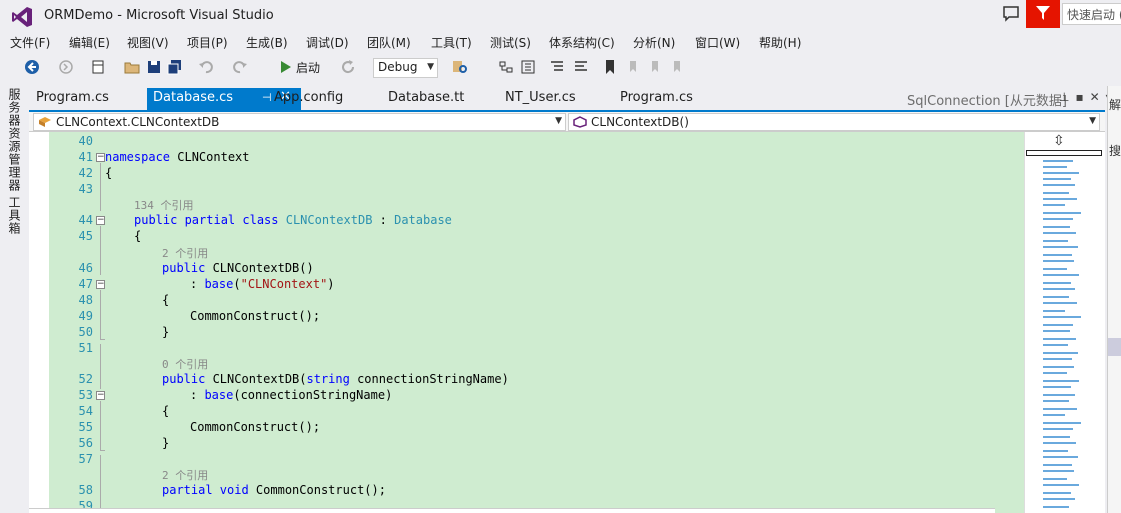 The height and width of the screenshot is (513, 1121). What do you see at coordinates (633, 67) in the screenshot?
I see `prev-bookmark-icon` at bounding box center [633, 67].